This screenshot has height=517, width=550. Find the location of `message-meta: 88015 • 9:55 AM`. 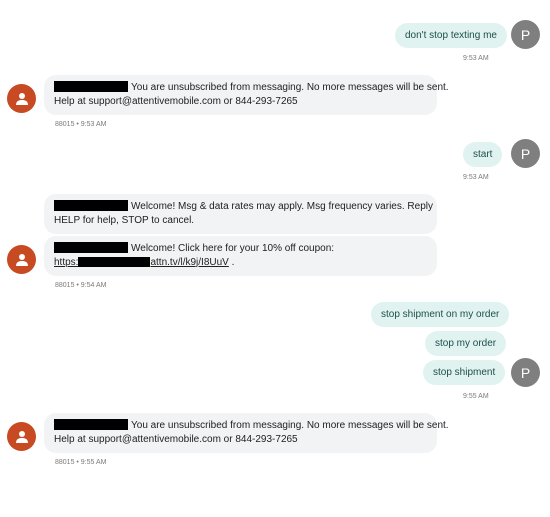

message-meta: 88015 • 9:55 AM is located at coordinates (81, 462).